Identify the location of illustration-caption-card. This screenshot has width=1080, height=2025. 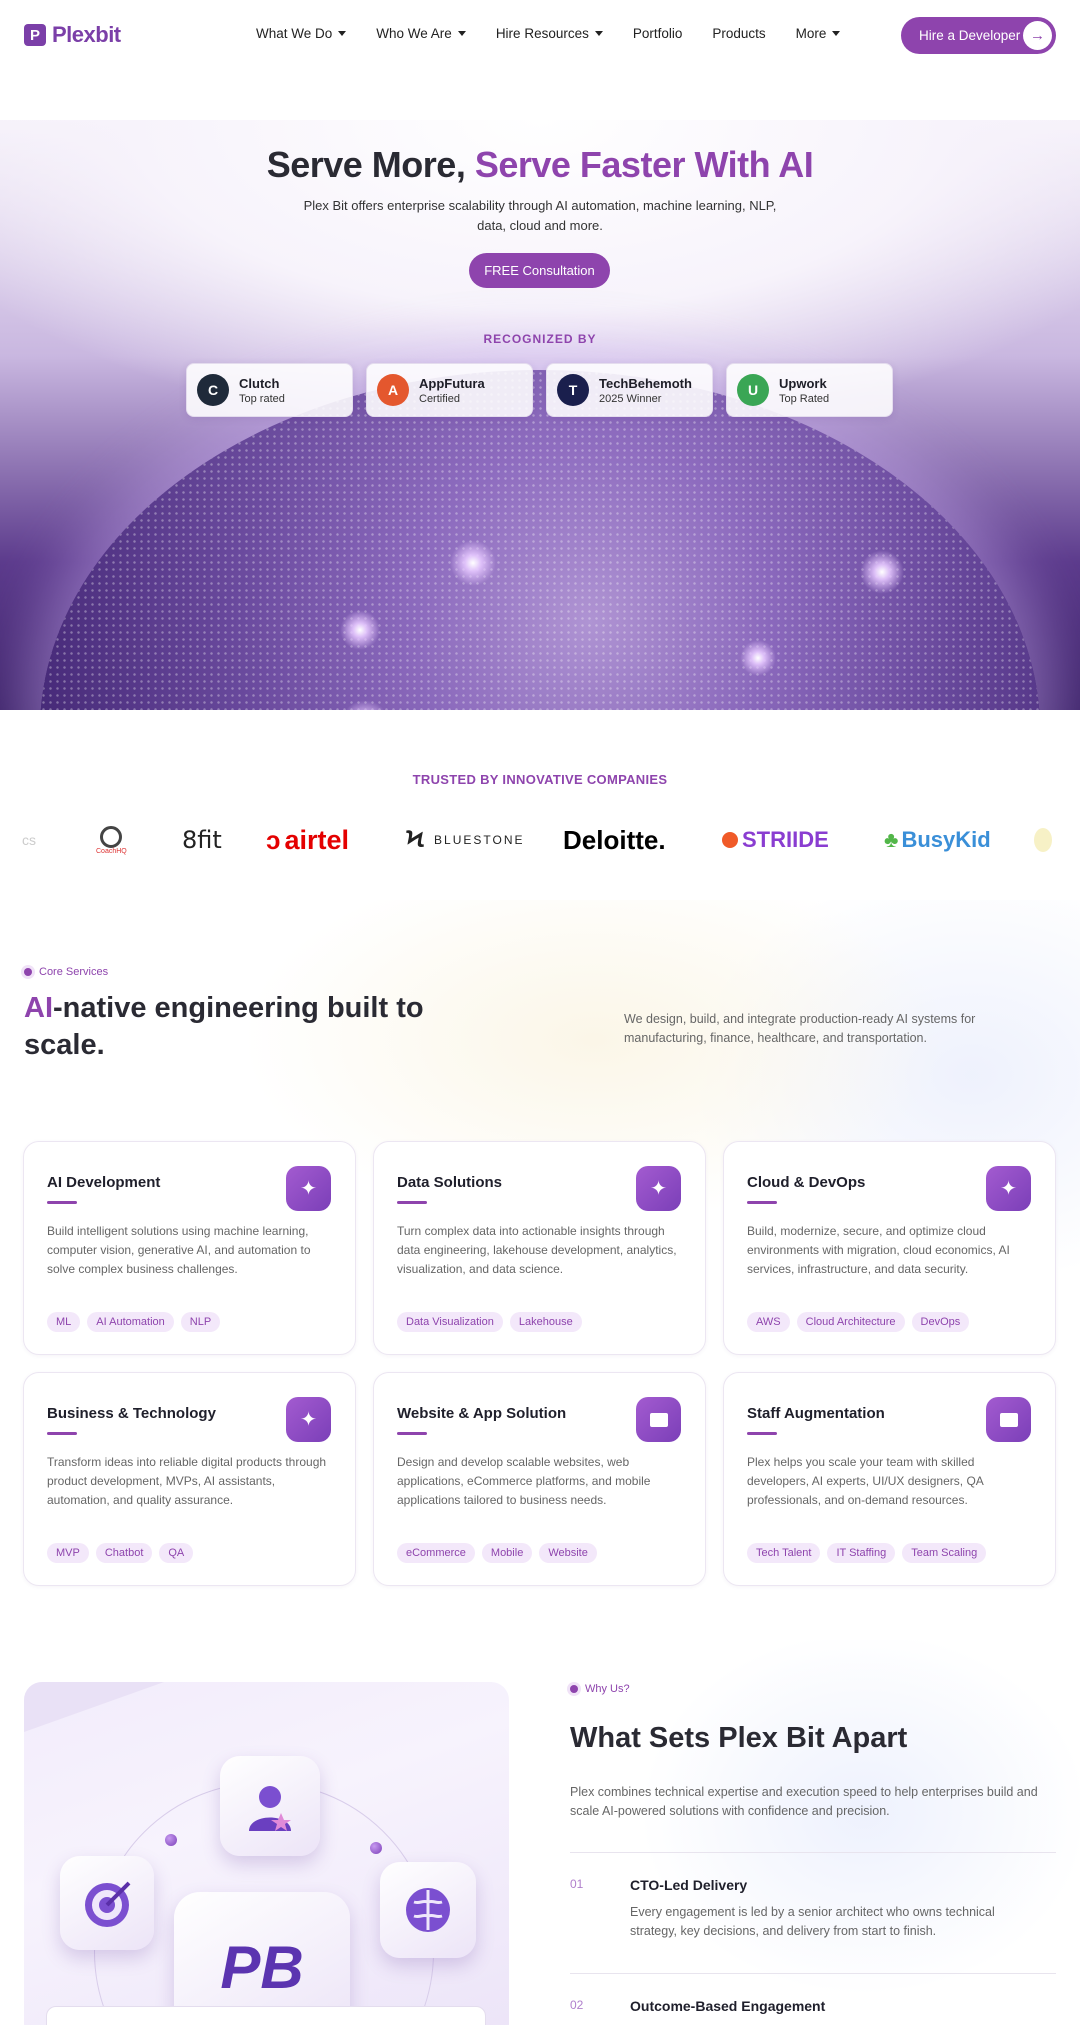
(266, 2015).